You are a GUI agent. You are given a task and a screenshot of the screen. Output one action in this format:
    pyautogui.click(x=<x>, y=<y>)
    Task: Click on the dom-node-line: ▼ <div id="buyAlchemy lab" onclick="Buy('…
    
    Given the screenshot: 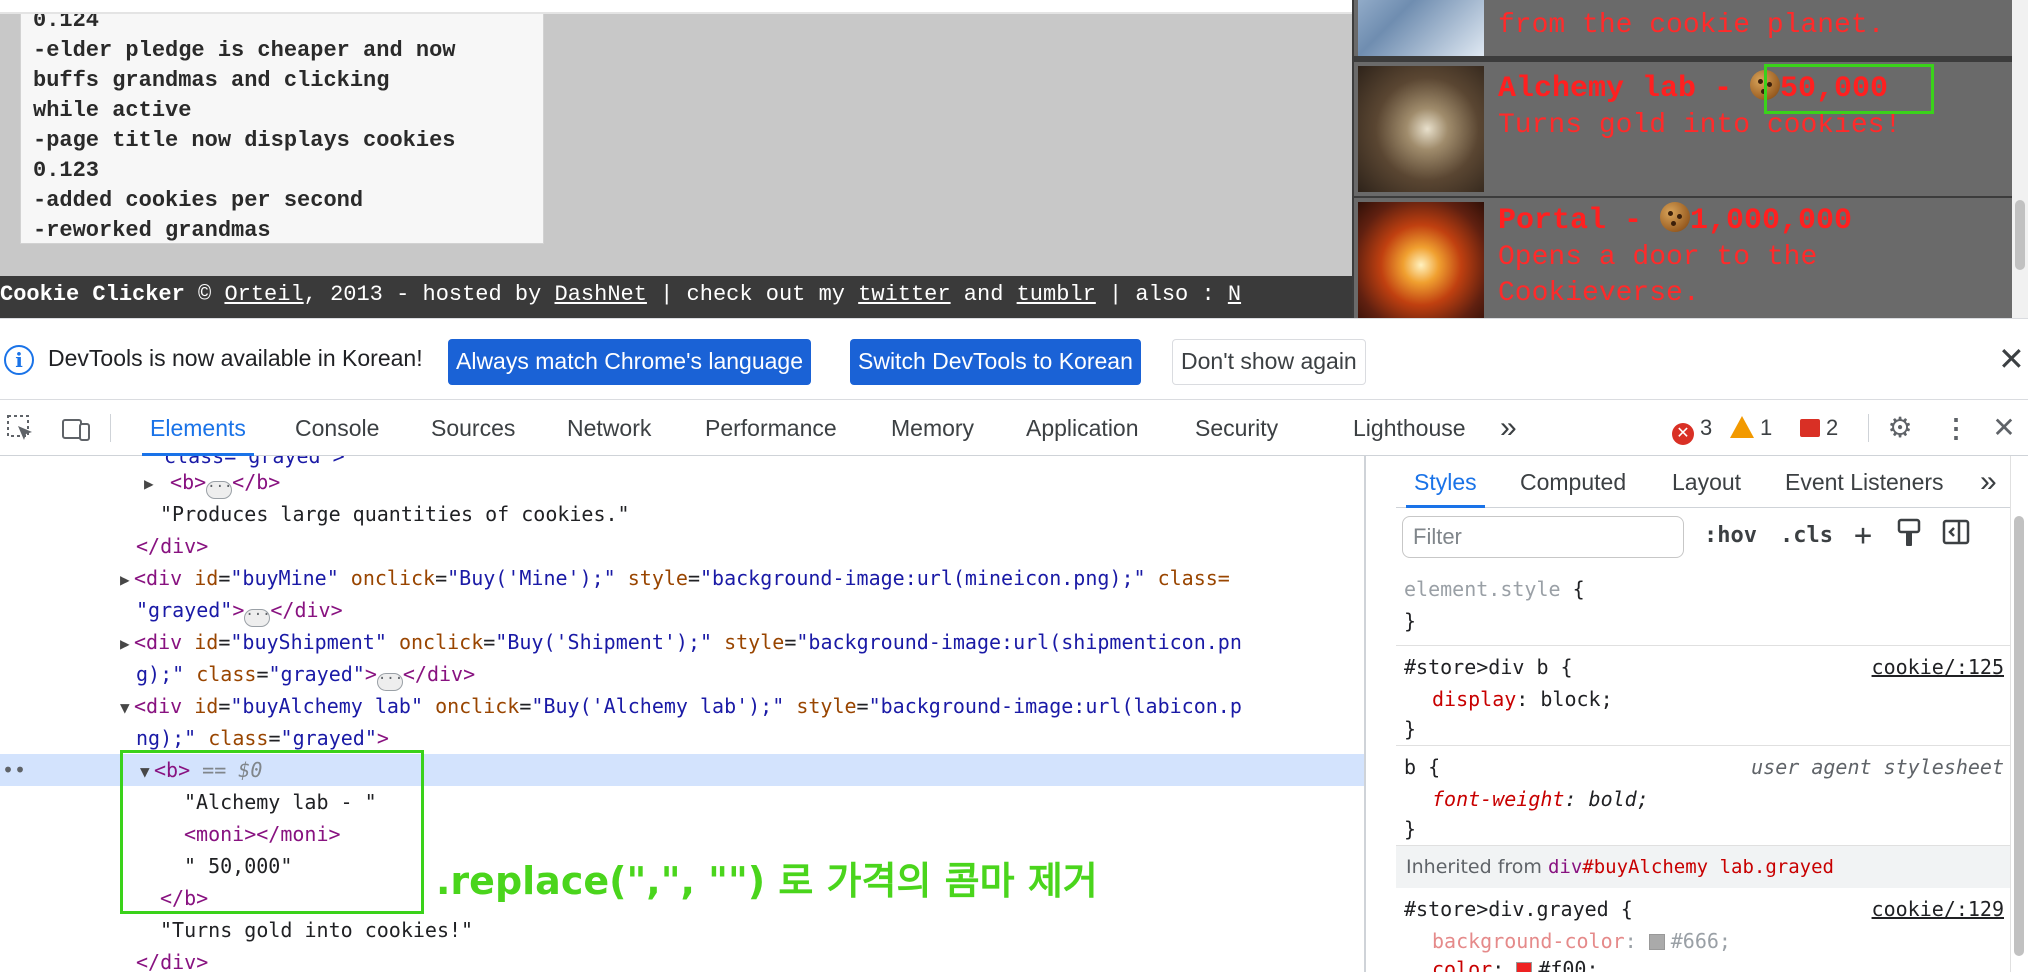 What is the action you would take?
    pyautogui.click(x=682, y=706)
    